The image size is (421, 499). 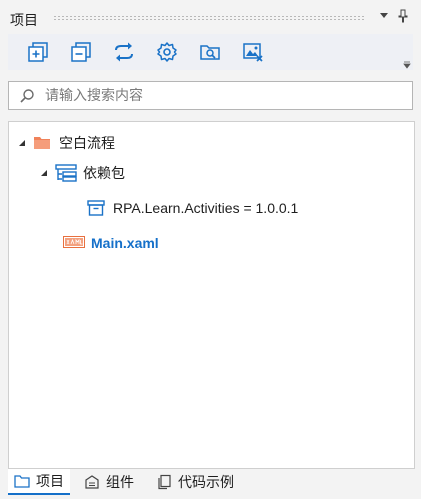 I want to click on tree-root-label: 空白流程, so click(x=87, y=143).